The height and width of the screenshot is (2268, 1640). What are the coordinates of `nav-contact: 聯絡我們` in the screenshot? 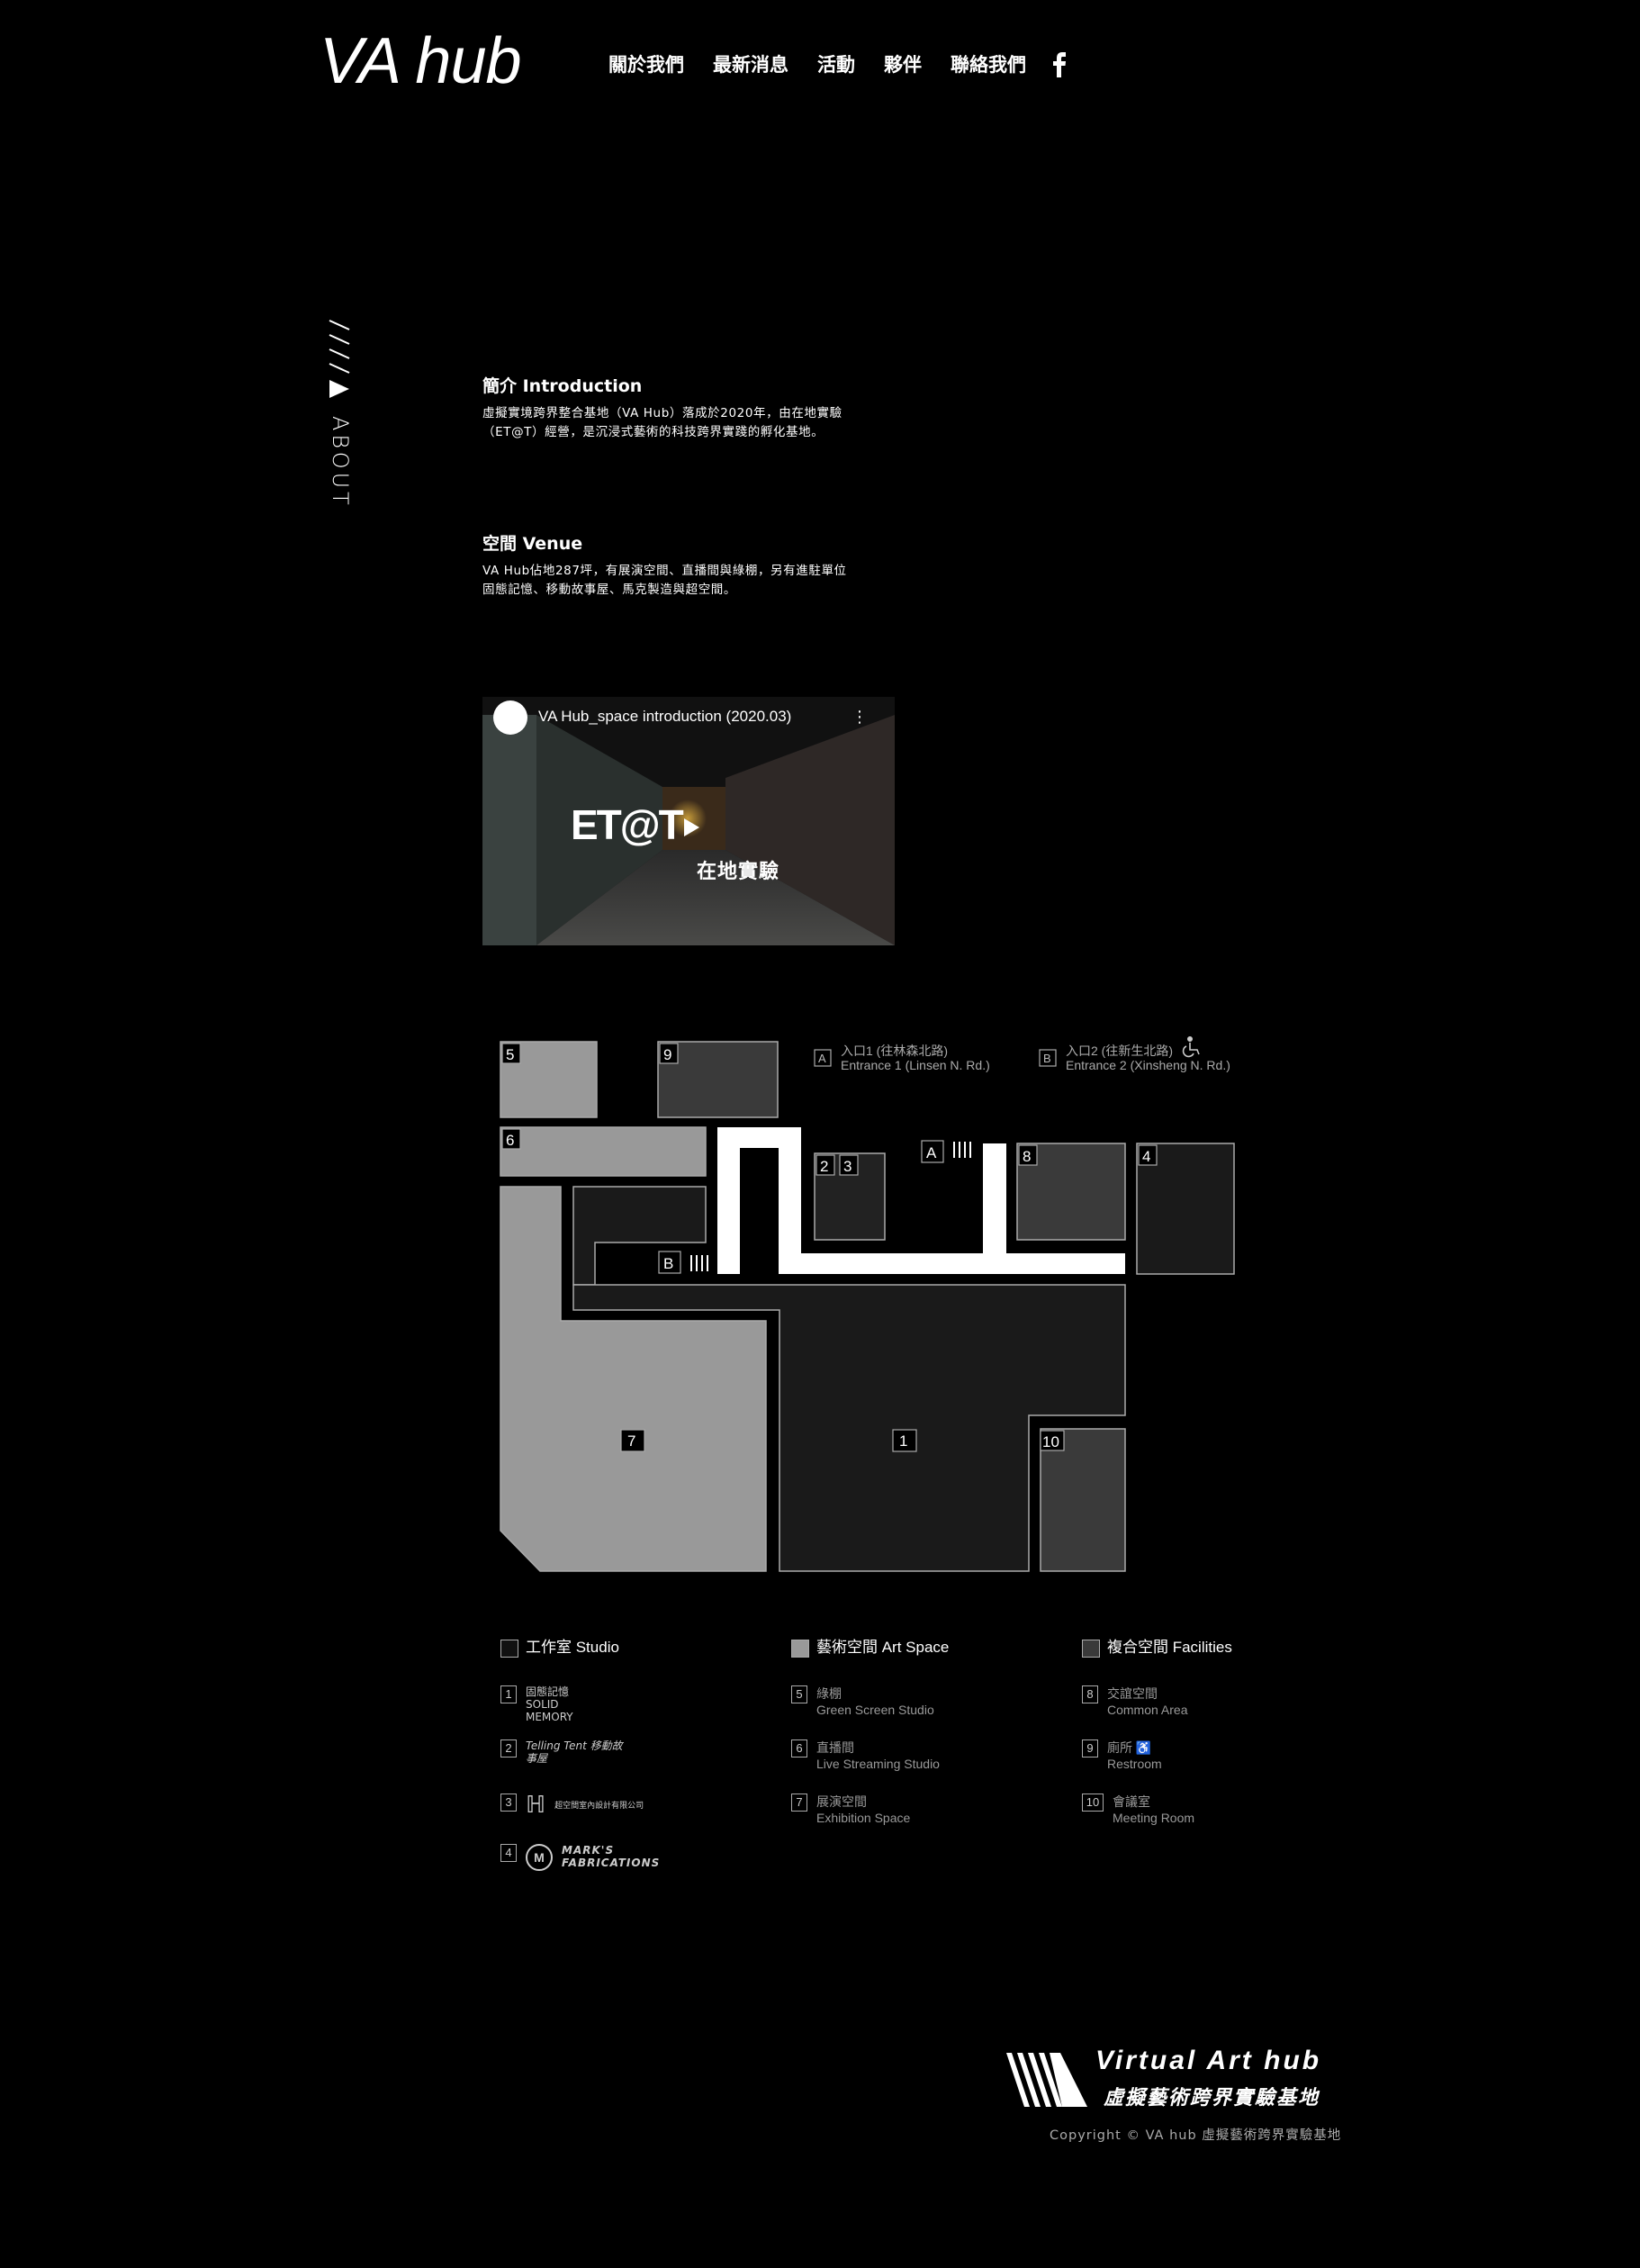 It's located at (989, 63).